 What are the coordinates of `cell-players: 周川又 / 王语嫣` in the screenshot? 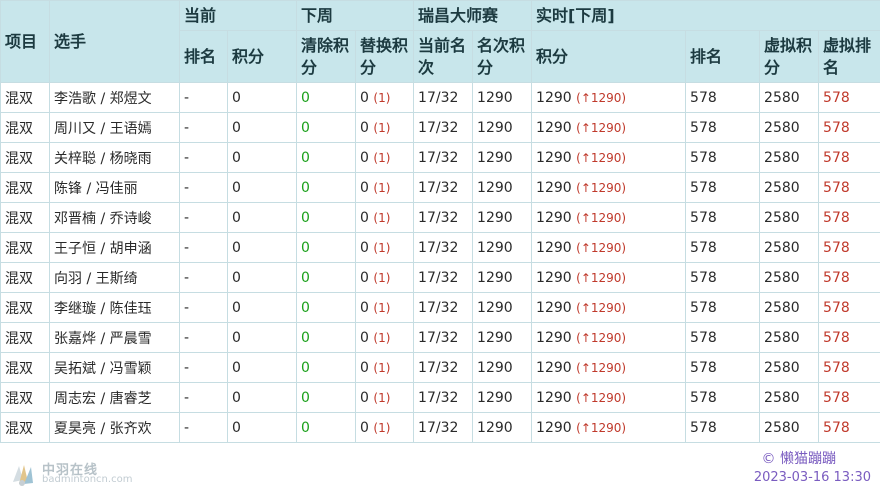 It's located at (114, 127).